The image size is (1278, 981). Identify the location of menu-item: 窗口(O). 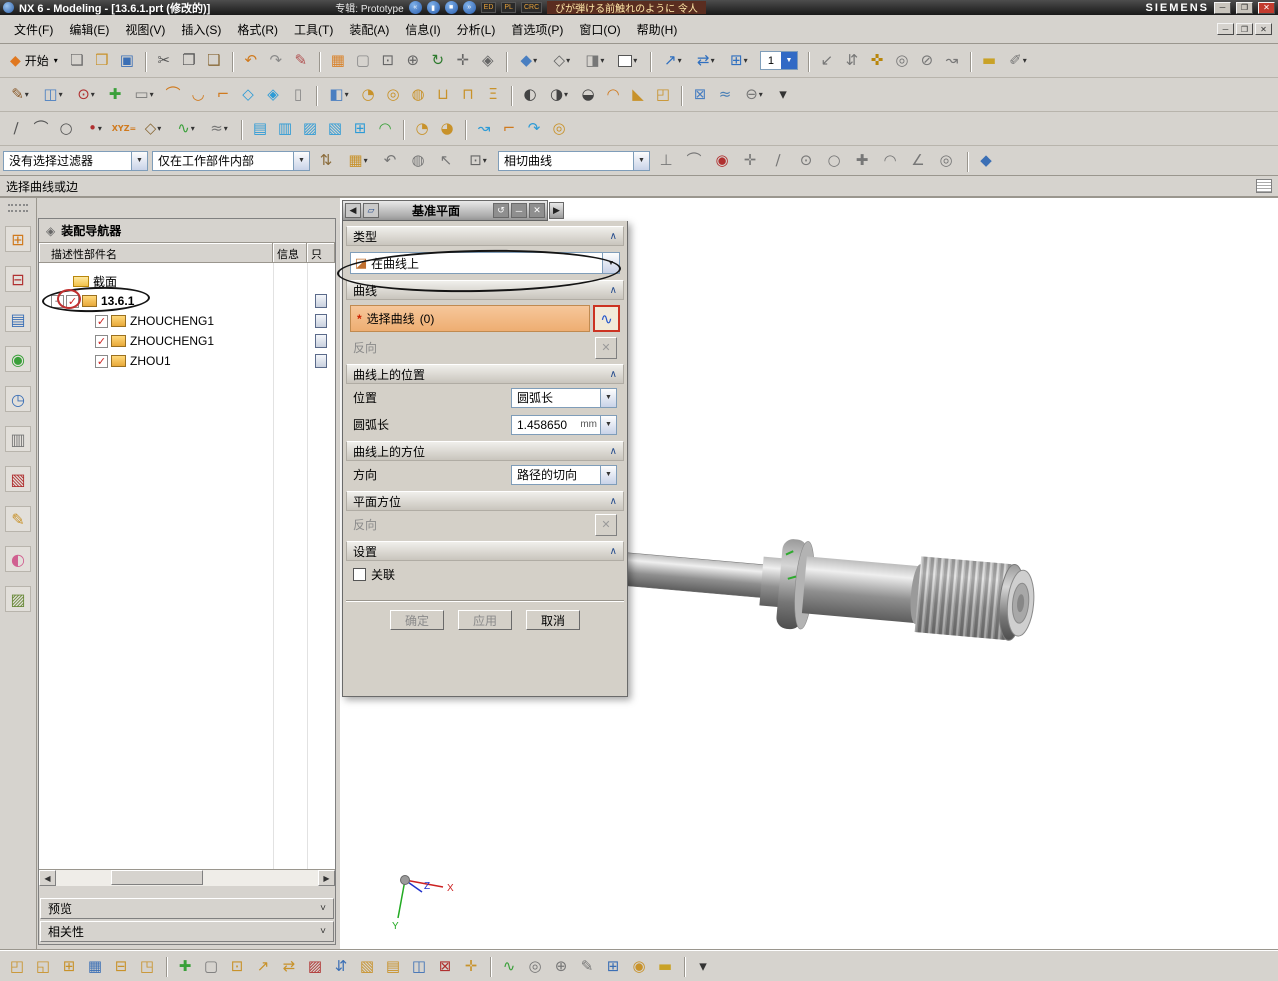
(599, 29).